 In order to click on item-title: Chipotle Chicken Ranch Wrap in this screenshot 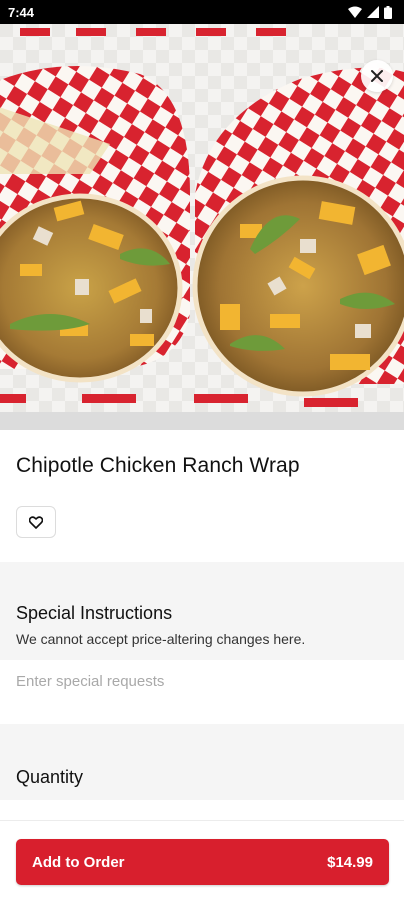, I will do `click(158, 465)`.